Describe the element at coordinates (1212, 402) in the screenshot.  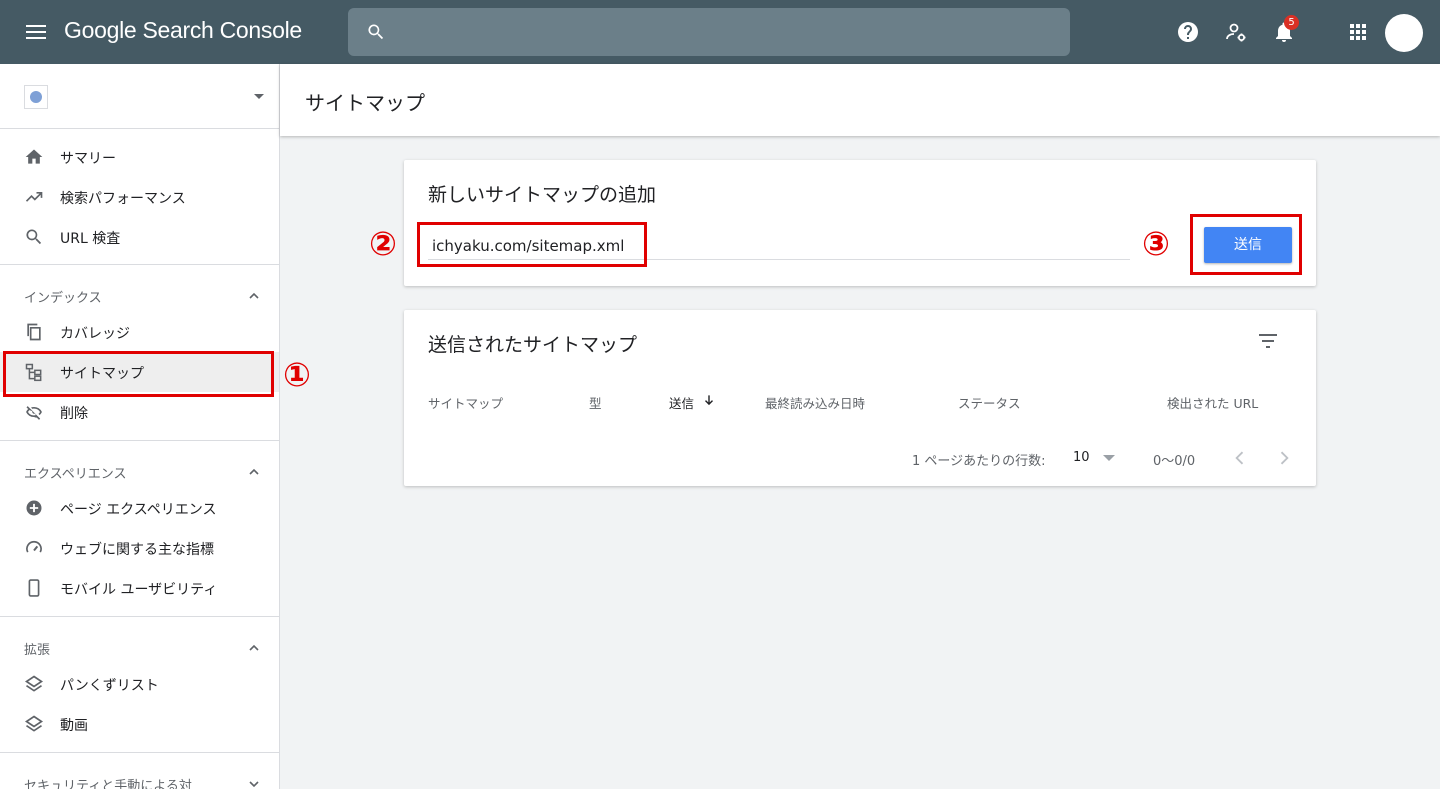
I see `column-header-discovered-urls: 検出された URL` at that location.